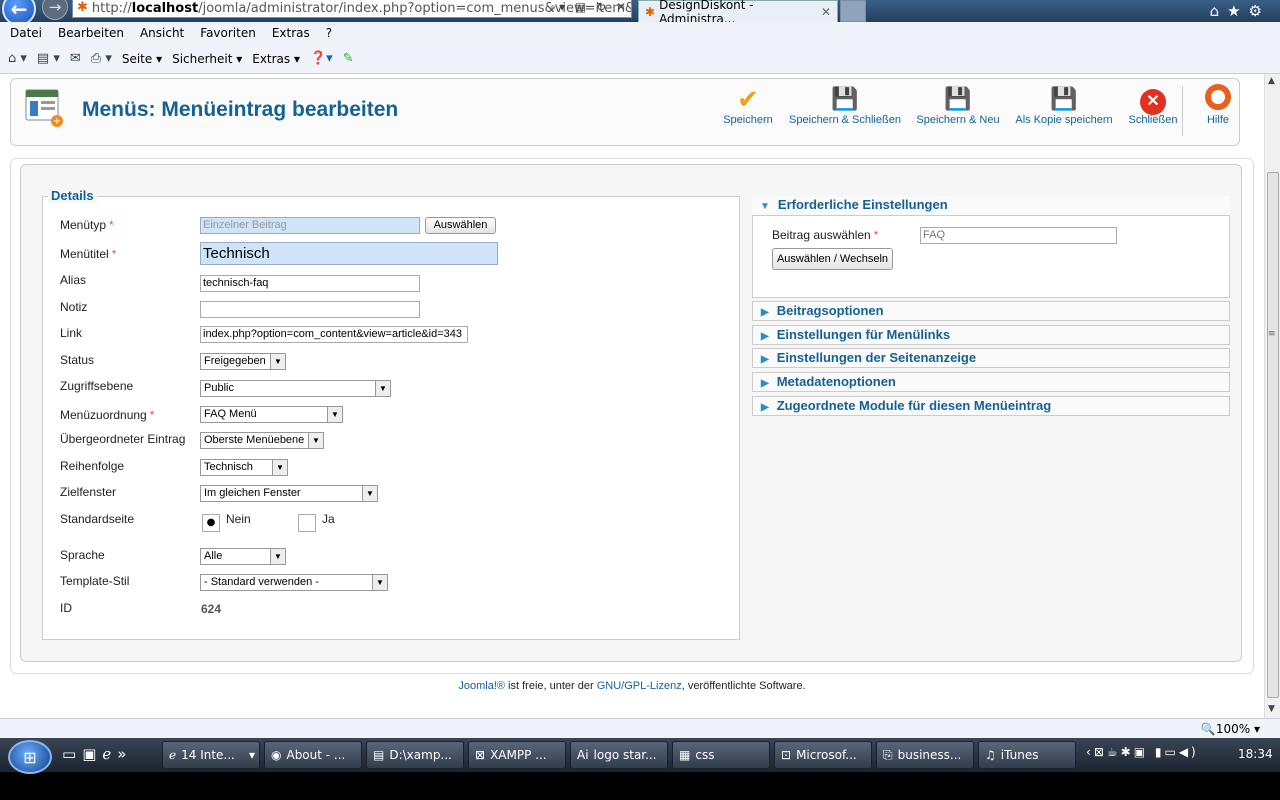 The height and width of the screenshot is (800, 1280). I want to click on addon-icon: ✎, so click(348, 58).